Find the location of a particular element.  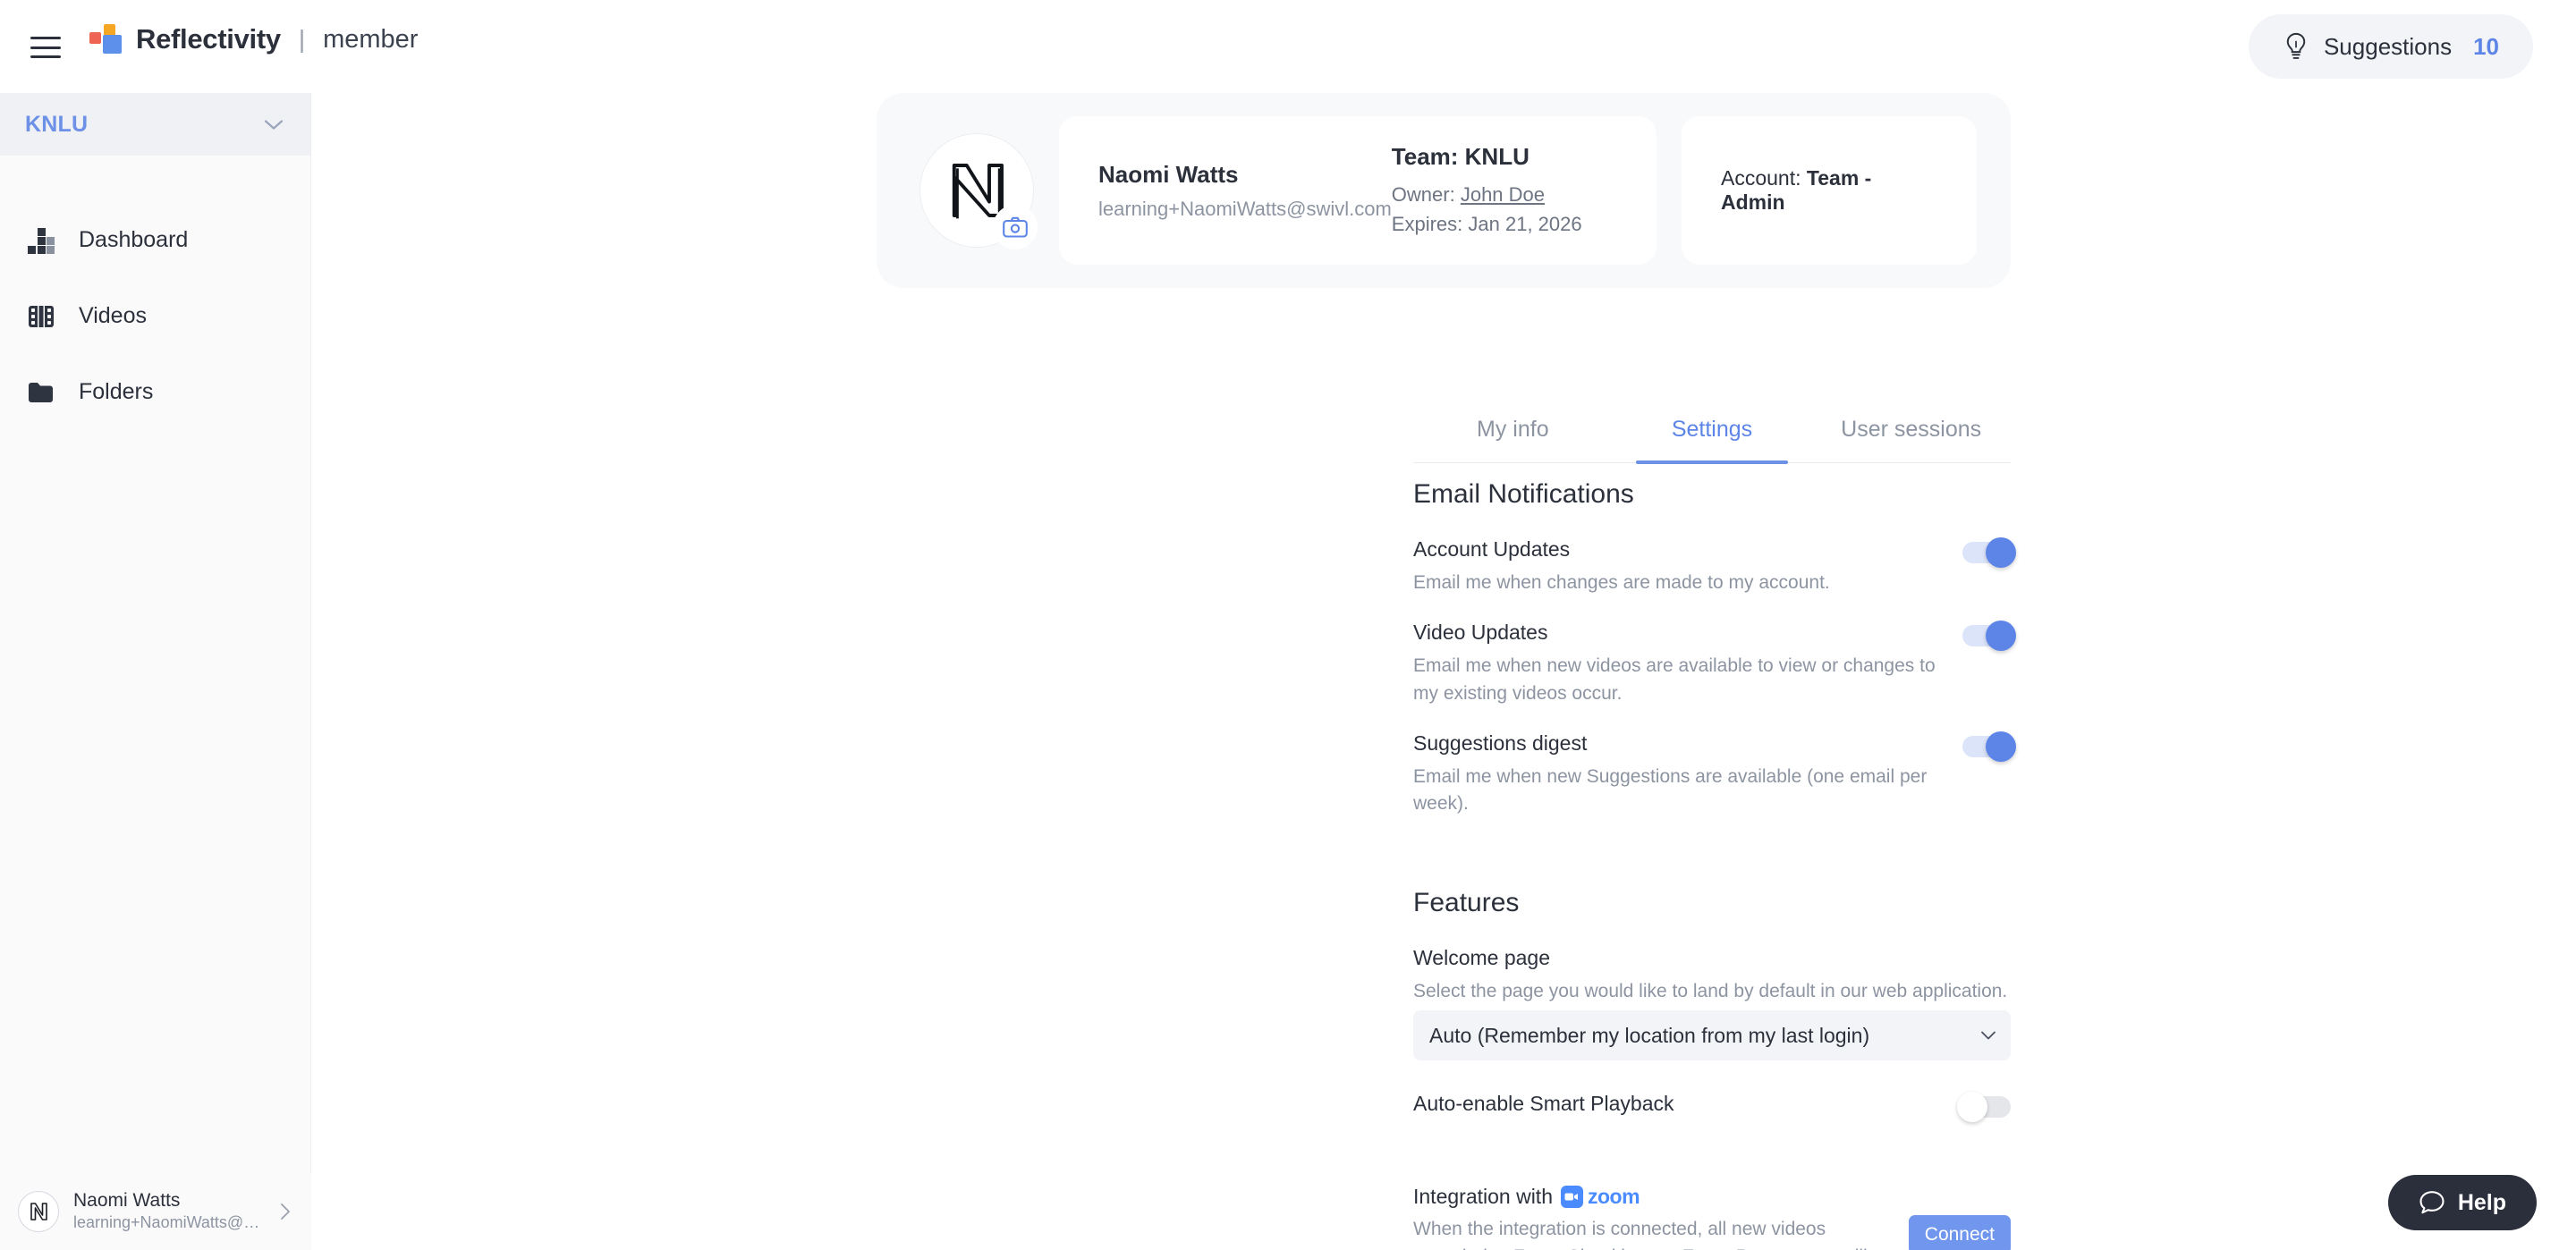

folder-icon is located at coordinates (41, 393).